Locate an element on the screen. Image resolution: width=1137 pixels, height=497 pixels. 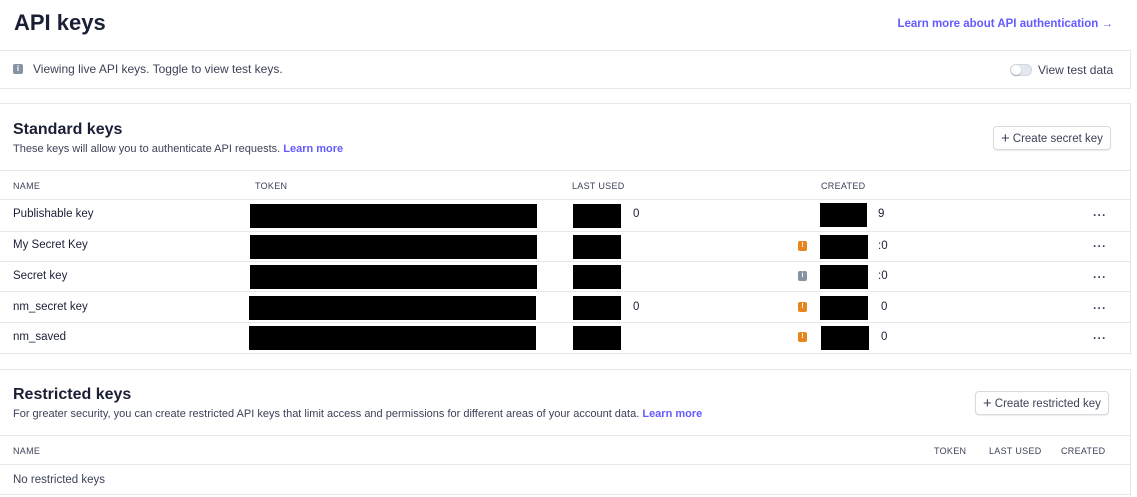
arrow-right-icon: → is located at coordinates (1107, 24).